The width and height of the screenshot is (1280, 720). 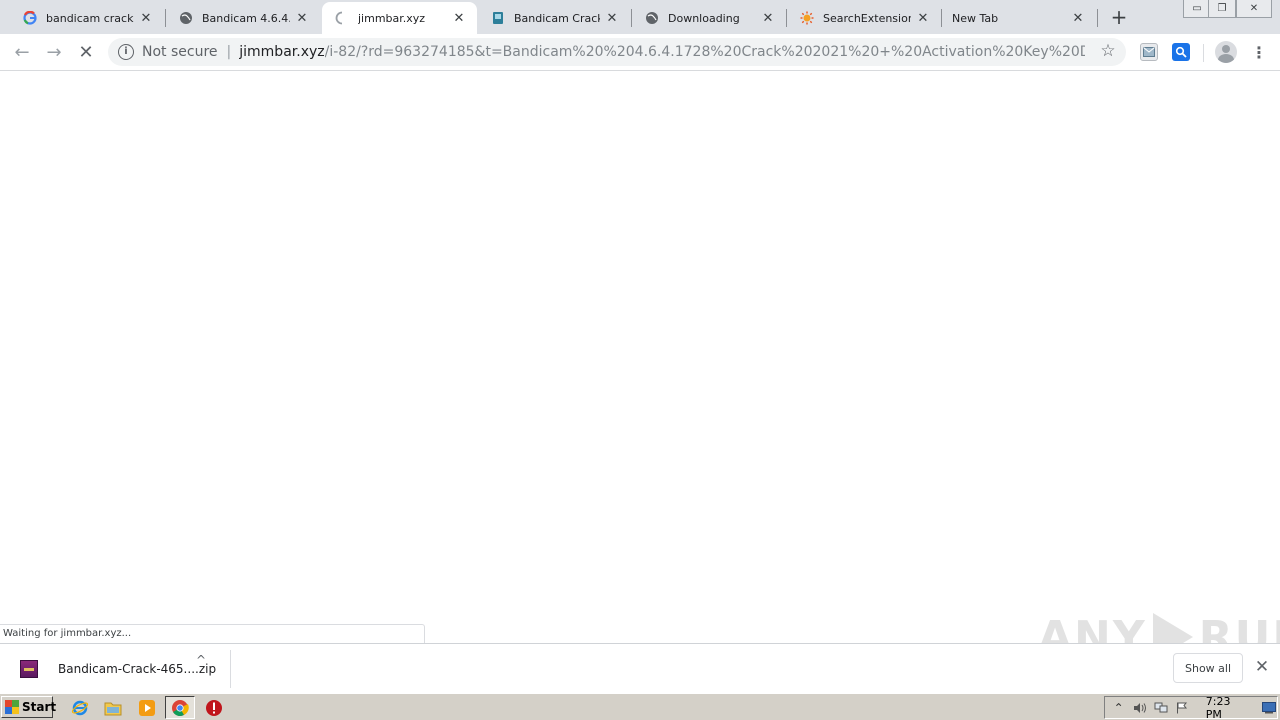 What do you see at coordinates (1259, 52) in the screenshot?
I see `browser-menu-icon: ⋮` at bounding box center [1259, 52].